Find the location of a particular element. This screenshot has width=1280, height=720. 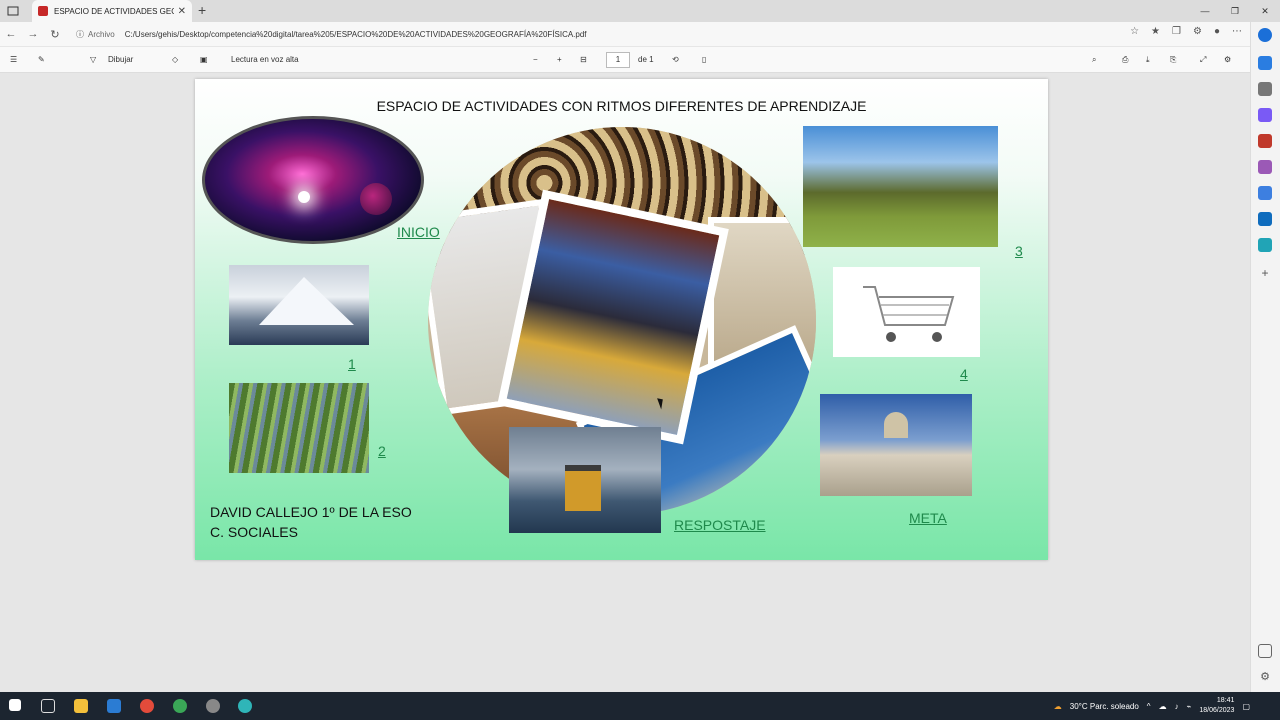

clock: 18:41 18/06/2023 is located at coordinates (1216, 706).